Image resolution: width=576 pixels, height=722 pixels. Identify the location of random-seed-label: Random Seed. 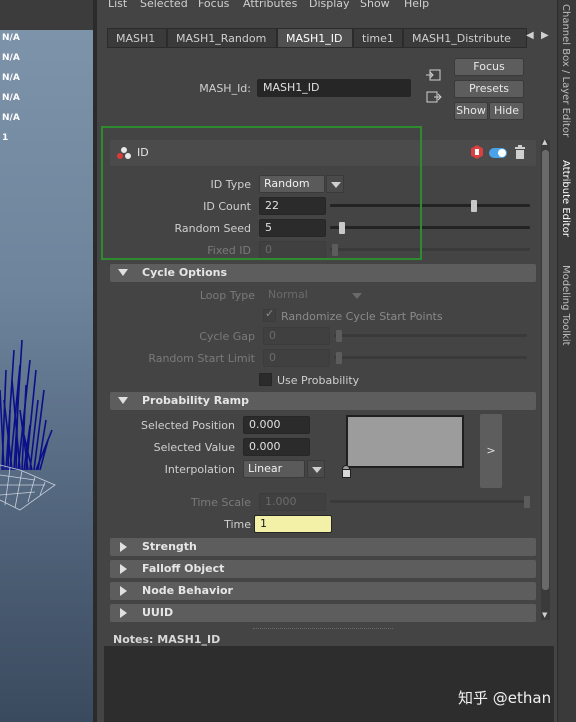
(212, 228).